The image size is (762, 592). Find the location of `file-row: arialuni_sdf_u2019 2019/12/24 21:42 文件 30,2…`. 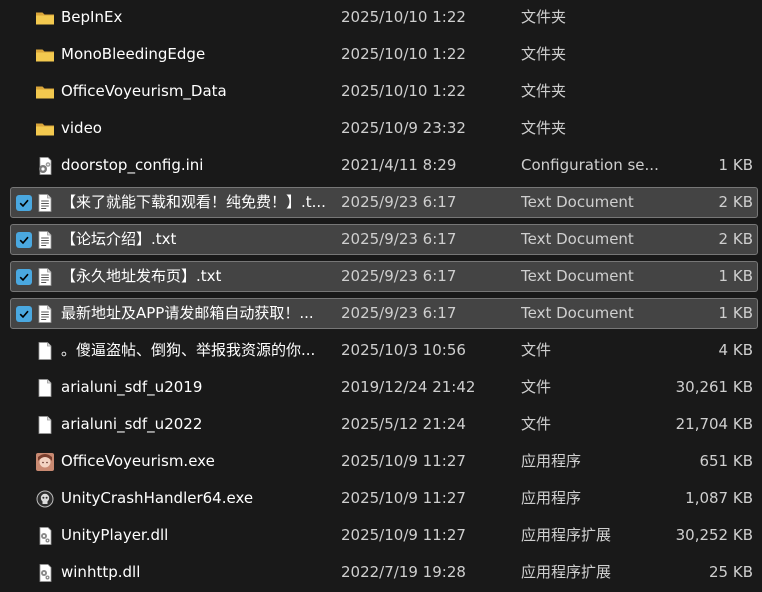

file-row: arialuni_sdf_u2019 2019/12/24 21:42 文件 30,2… is located at coordinates (384, 387).